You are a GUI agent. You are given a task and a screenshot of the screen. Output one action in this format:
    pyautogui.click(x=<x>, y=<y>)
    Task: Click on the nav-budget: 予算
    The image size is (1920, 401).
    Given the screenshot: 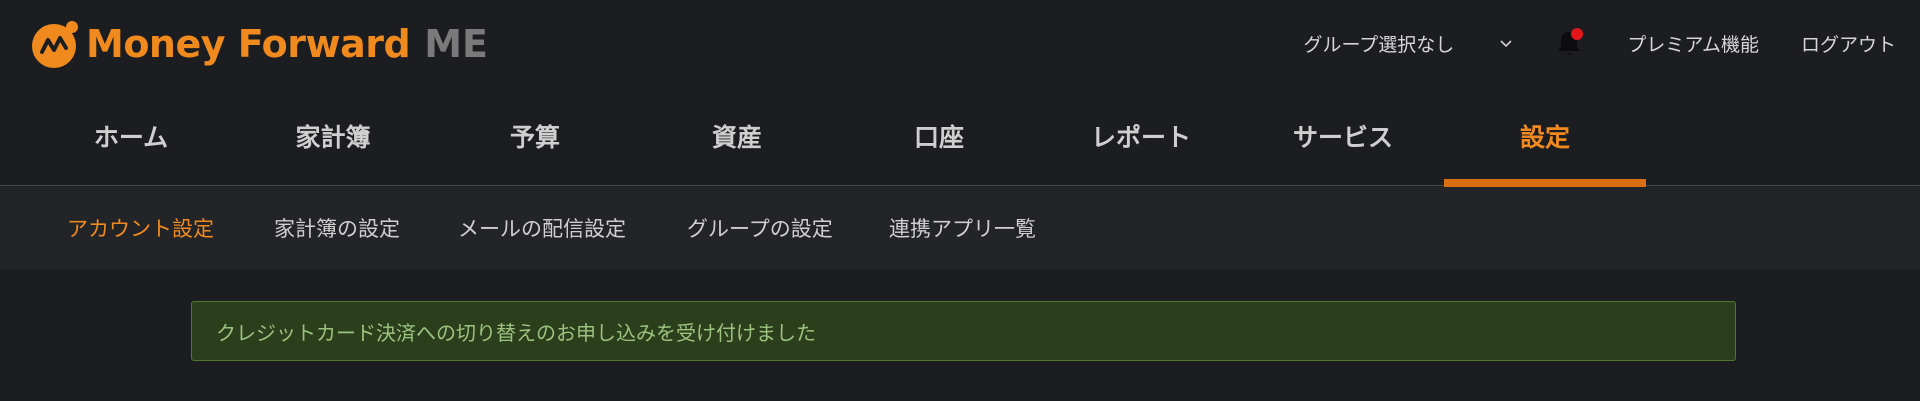 What is the action you would take?
    pyautogui.click(x=535, y=136)
    